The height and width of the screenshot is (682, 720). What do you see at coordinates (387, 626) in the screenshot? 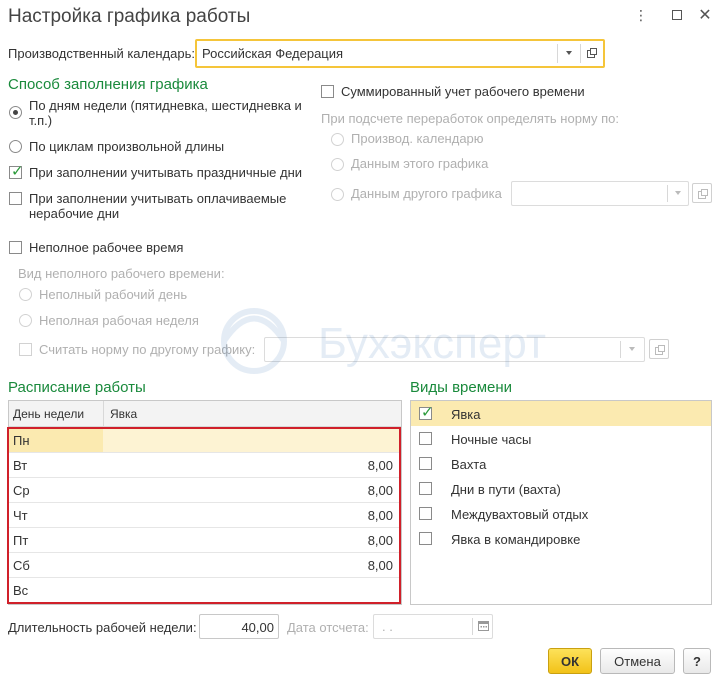
I see `ref-date-placeholder: . .` at bounding box center [387, 626].